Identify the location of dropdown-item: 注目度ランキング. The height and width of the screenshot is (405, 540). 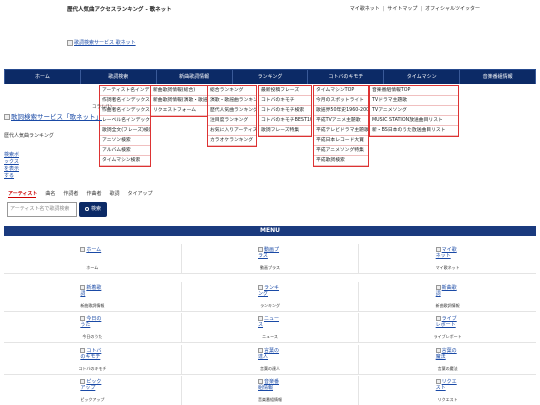
(232, 121).